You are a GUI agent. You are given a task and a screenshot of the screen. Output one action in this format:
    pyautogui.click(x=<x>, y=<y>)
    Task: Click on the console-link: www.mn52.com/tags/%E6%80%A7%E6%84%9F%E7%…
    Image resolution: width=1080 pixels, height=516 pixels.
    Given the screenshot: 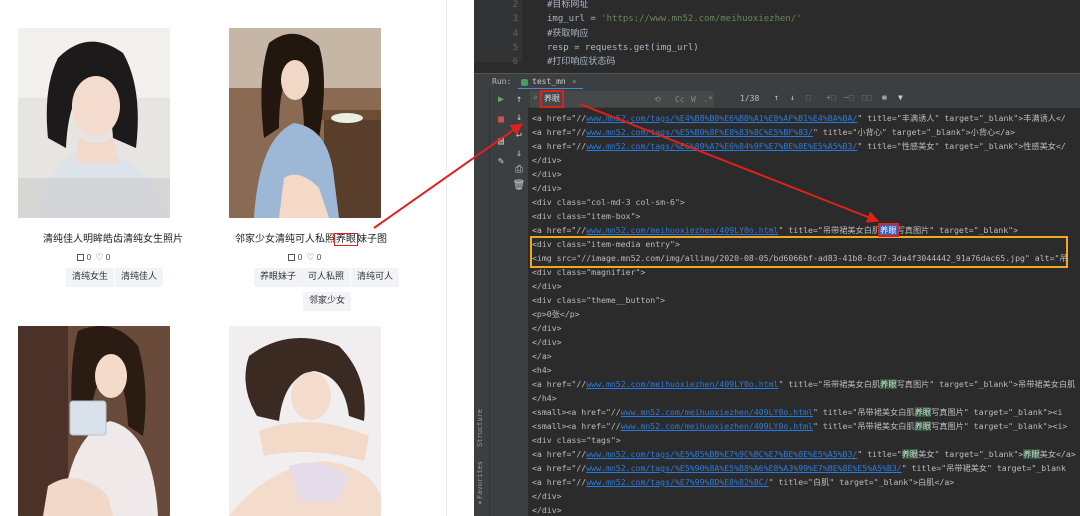 What is the action you would take?
    pyautogui.click(x=721, y=146)
    